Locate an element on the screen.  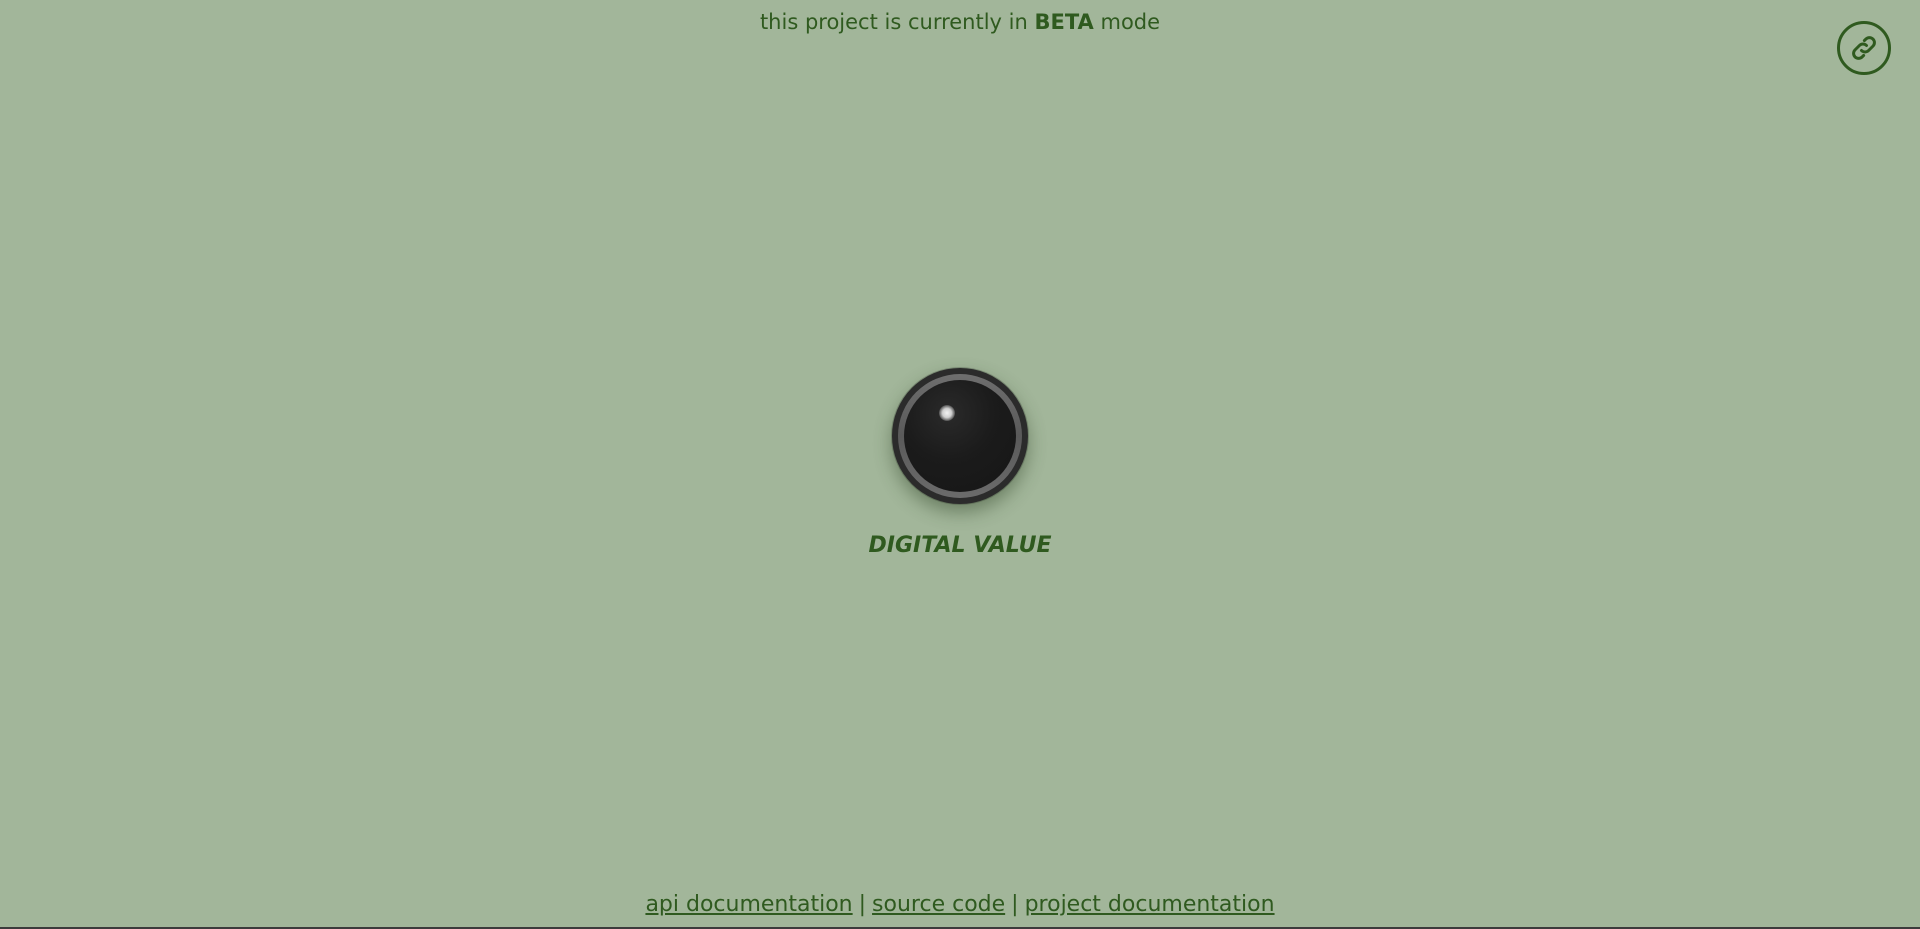
link-button is located at coordinates (1864, 48).